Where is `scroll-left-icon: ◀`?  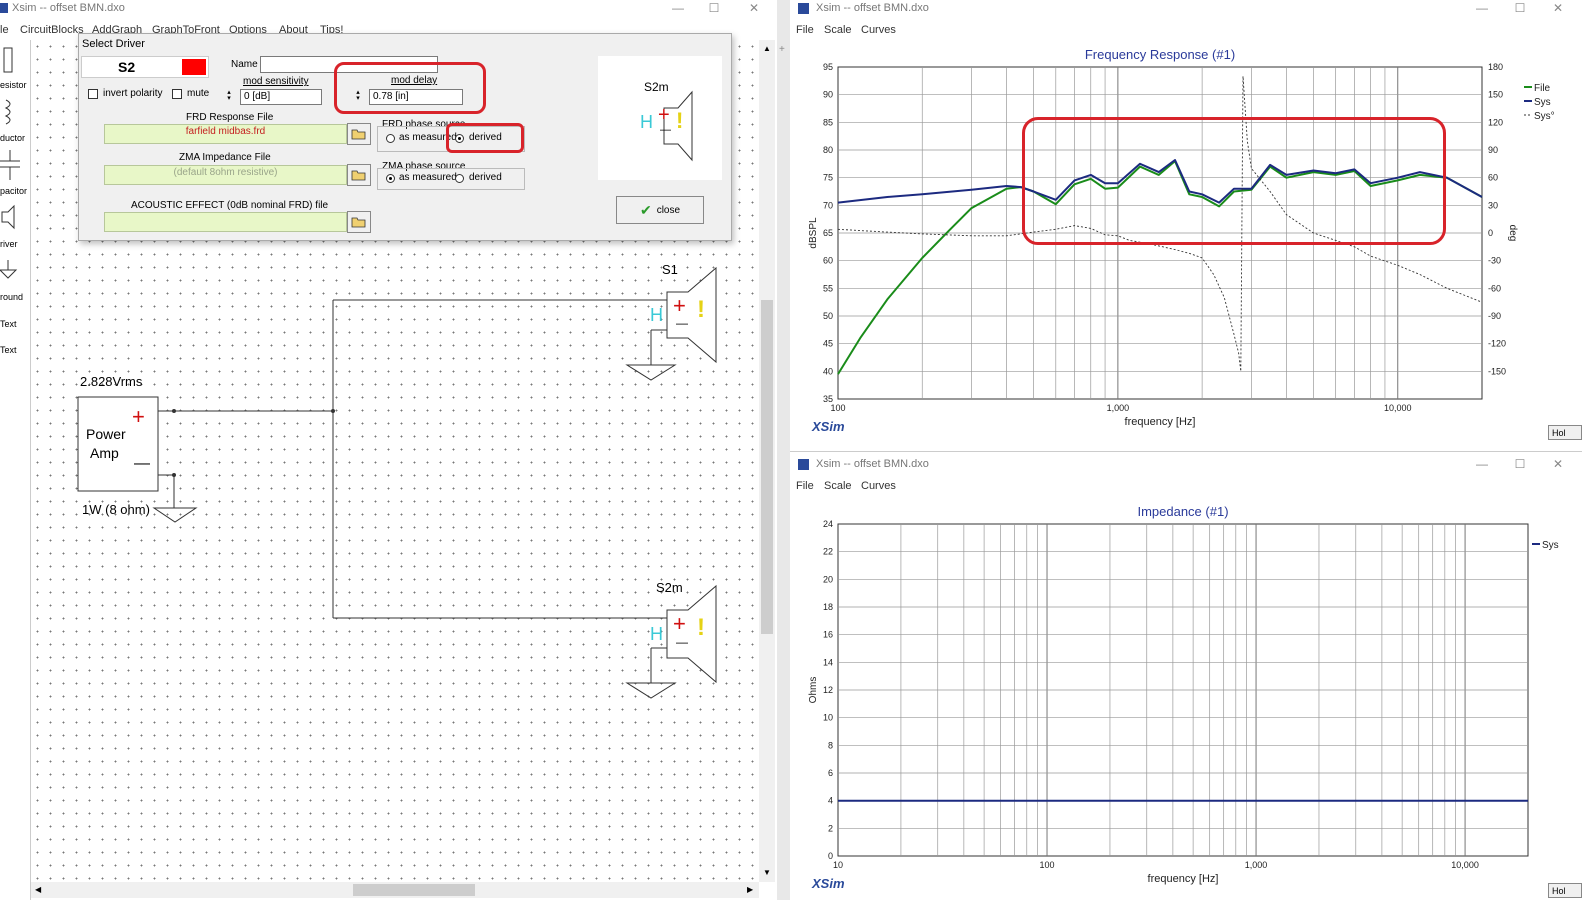 scroll-left-icon: ◀ is located at coordinates (38, 889).